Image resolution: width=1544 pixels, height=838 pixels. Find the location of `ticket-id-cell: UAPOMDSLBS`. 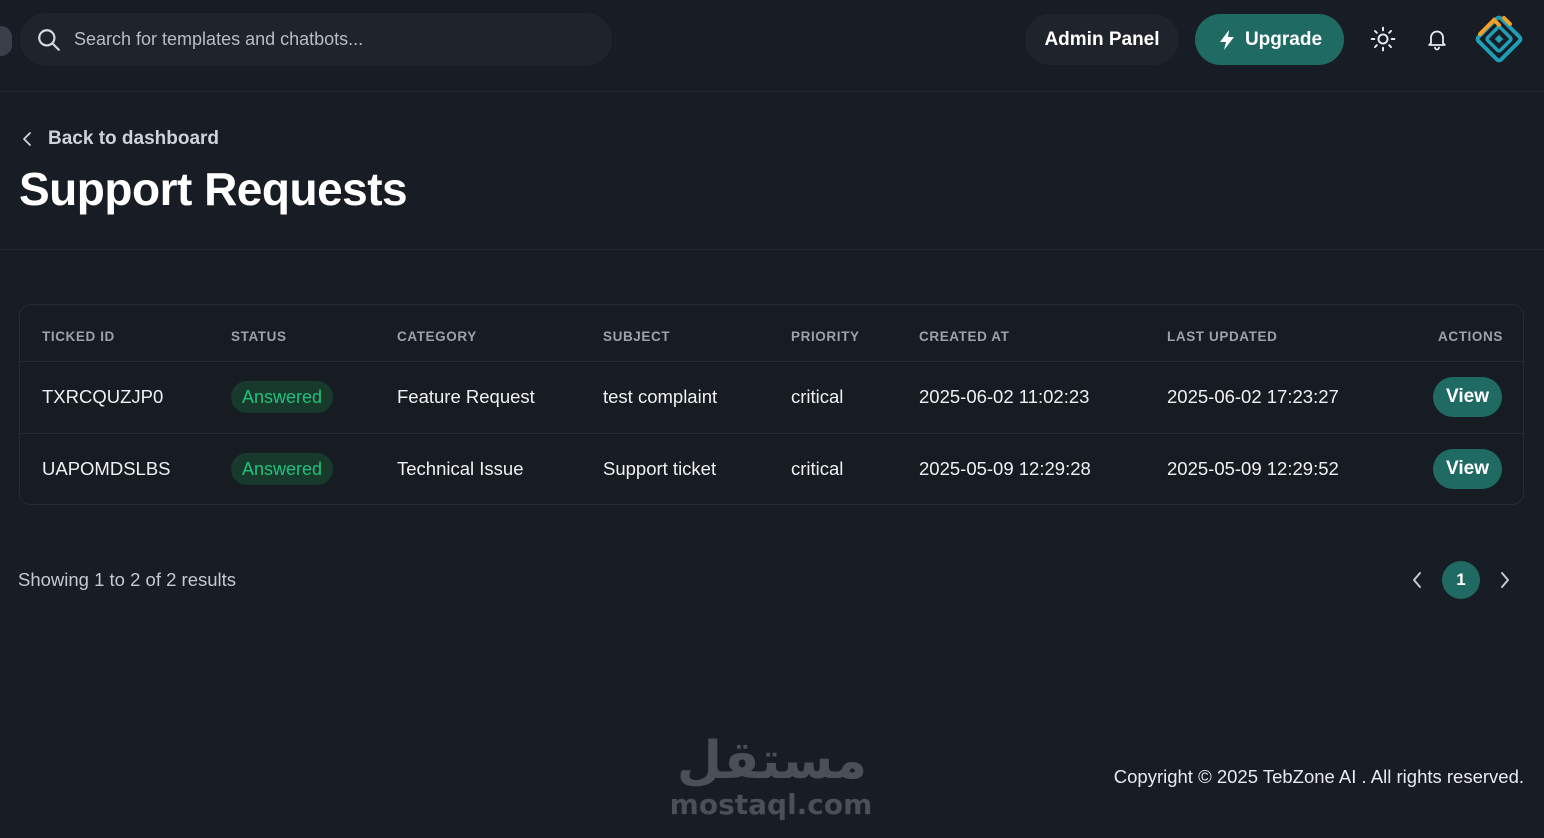

ticket-id-cell: UAPOMDSLBS is located at coordinates (106, 468).